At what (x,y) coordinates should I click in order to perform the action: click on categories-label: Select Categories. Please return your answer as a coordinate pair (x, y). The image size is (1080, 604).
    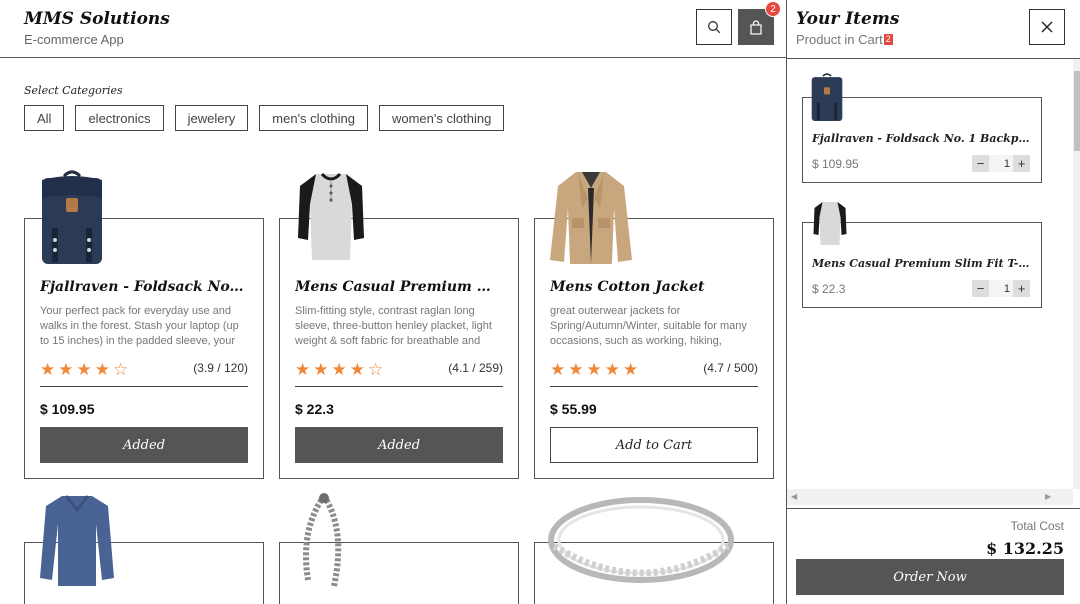
    Looking at the image, I should click on (73, 90).